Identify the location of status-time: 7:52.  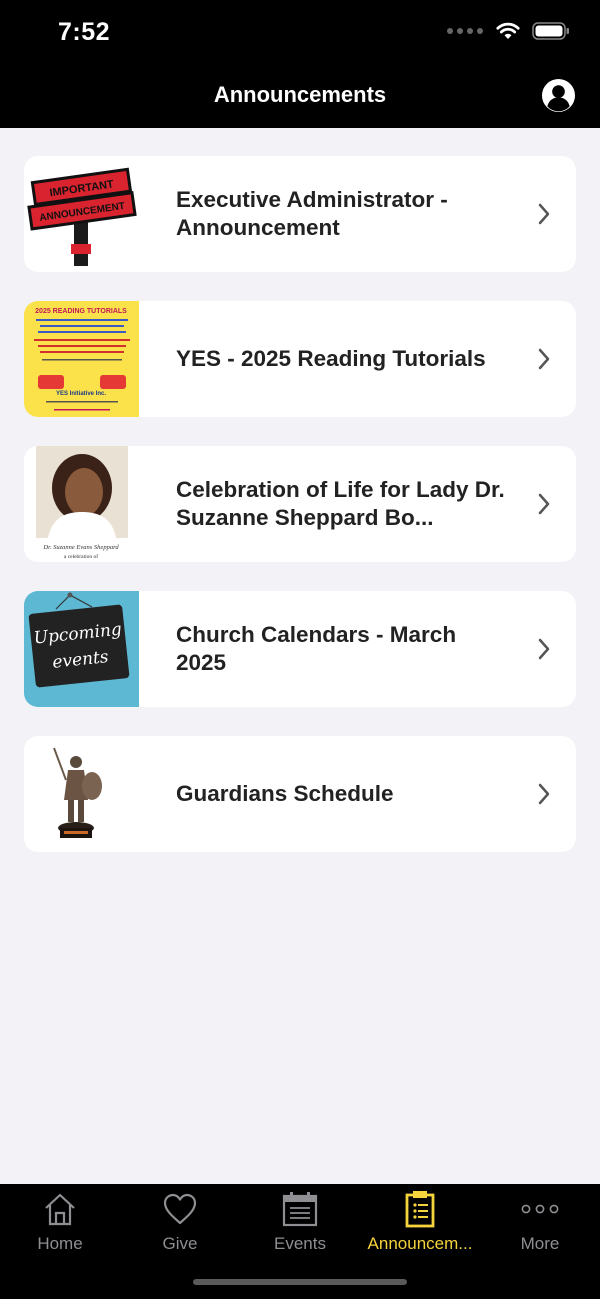
(84, 32).